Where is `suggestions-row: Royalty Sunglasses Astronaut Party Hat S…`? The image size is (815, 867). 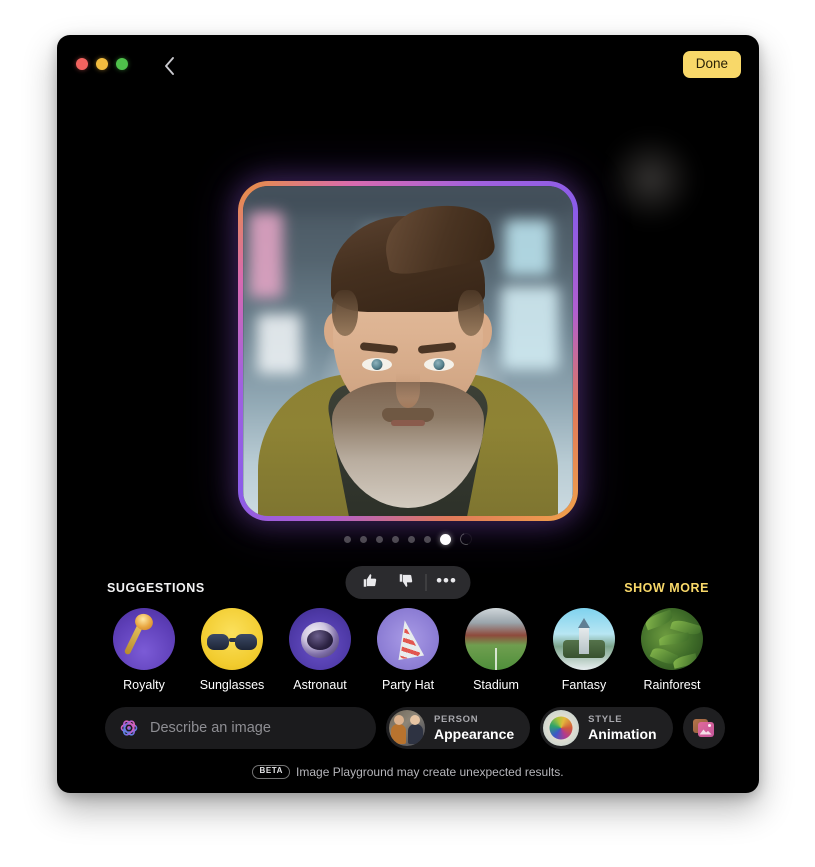 suggestions-row: Royalty Sunglasses Astronaut Party Hat S… is located at coordinates (408, 650).